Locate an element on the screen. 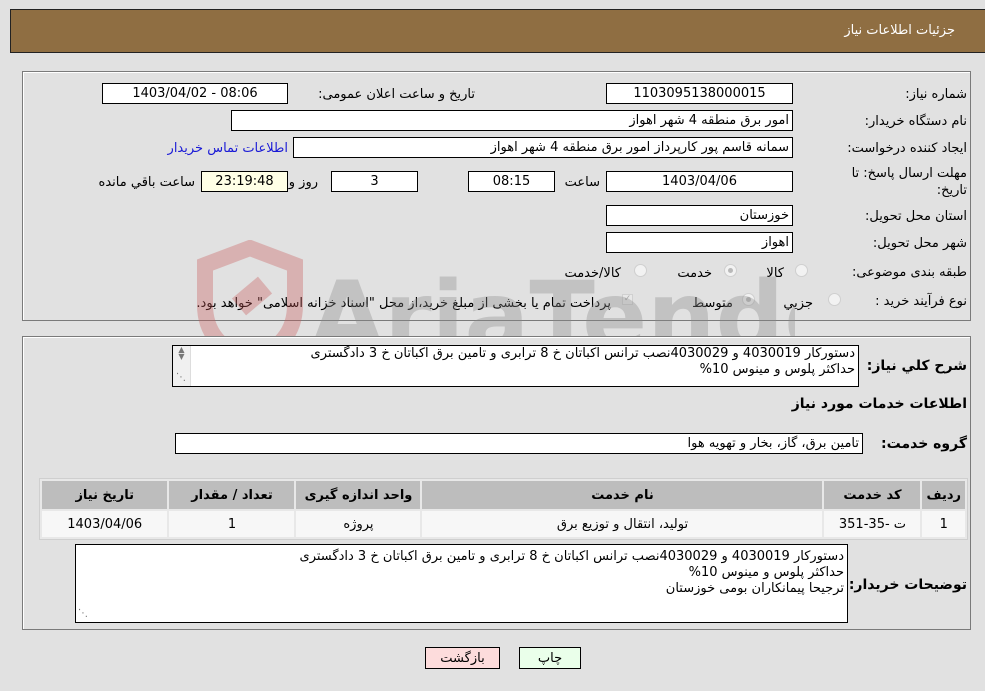 The height and width of the screenshot is (691, 985). deadline-label-2: تاریخ: is located at coordinates (951, 190).